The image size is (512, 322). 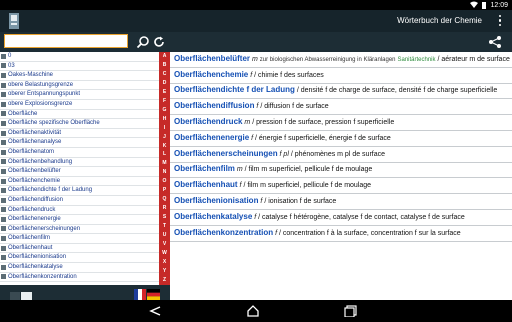 I want to click on alphabet-letter: B, so click(x=164, y=65).